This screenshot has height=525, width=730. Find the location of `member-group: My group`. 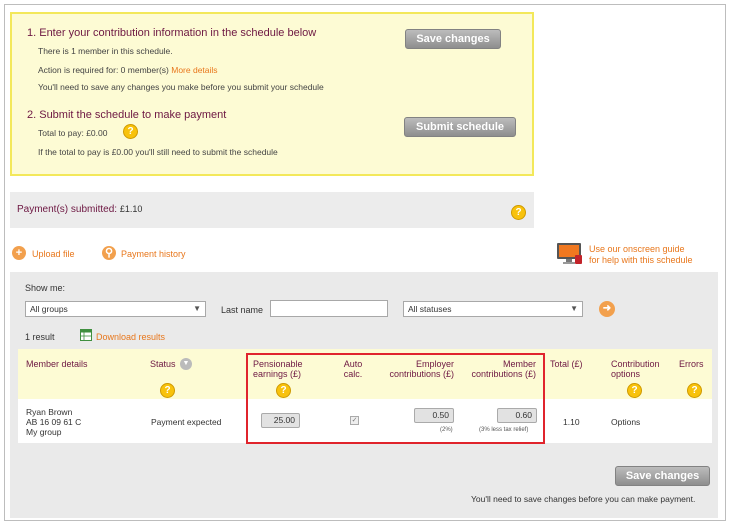

member-group: My group is located at coordinates (44, 432).